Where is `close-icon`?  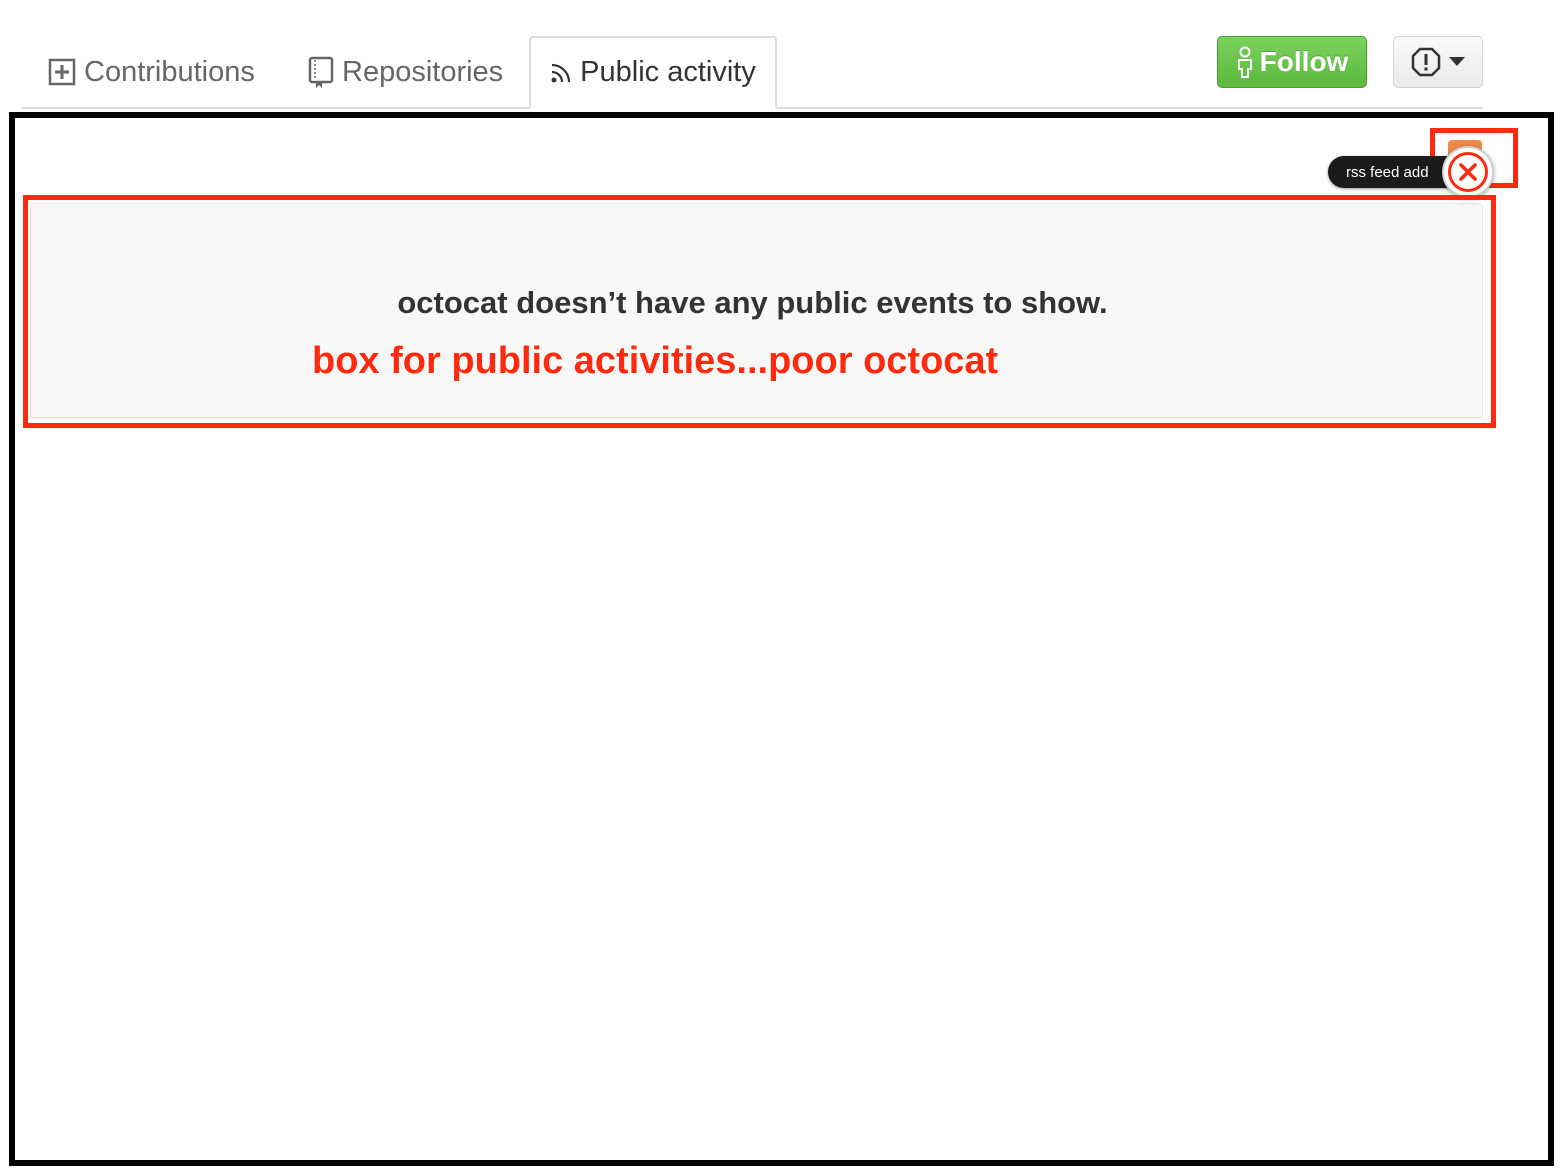
close-icon is located at coordinates (1468, 172).